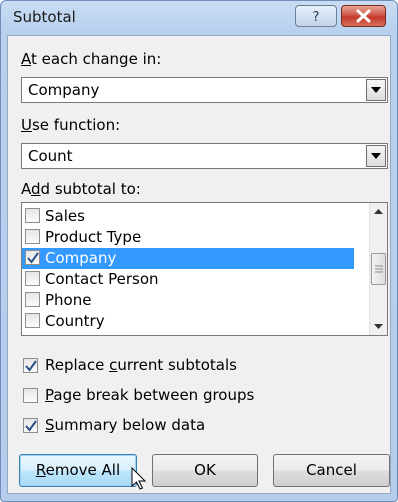  What do you see at coordinates (64, 90) in the screenshot?
I see `at-each-change-value: Company` at bounding box center [64, 90].